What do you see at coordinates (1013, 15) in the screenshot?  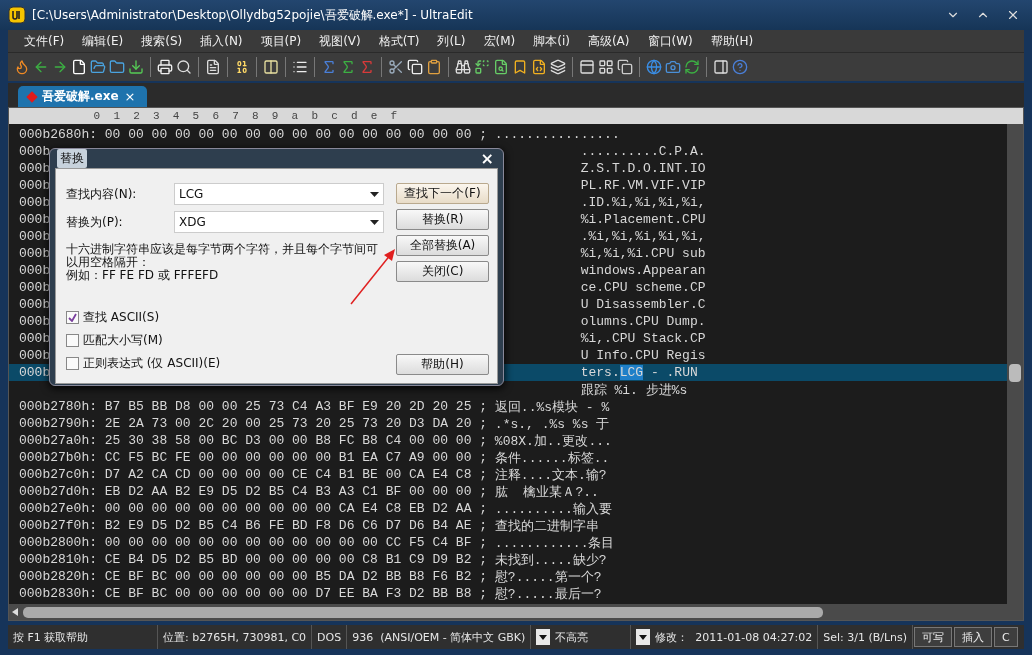 I see `close-icon` at bounding box center [1013, 15].